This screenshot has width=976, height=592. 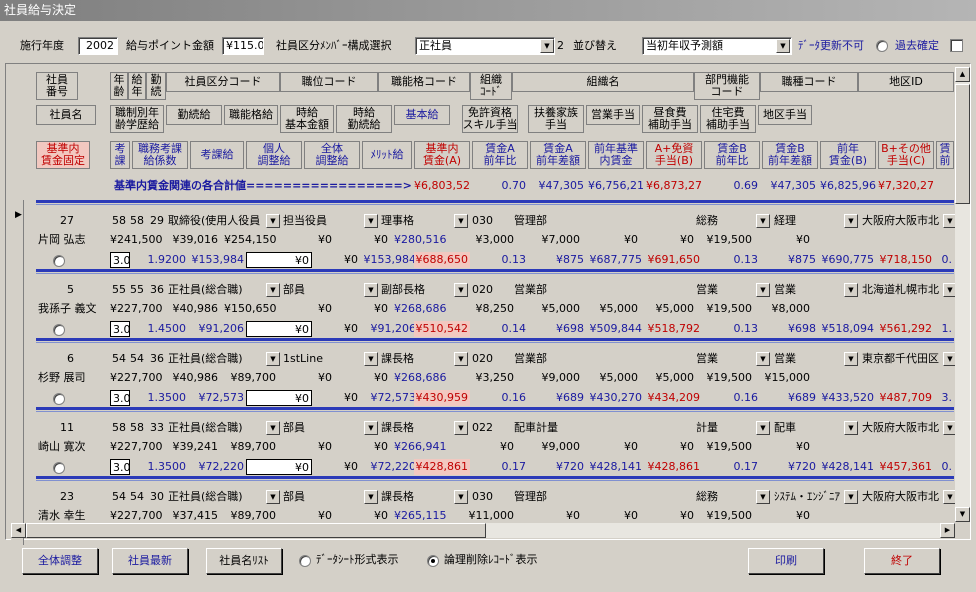 I want to click on division-field: 取締役(使用人役員, so click(x=216, y=221).